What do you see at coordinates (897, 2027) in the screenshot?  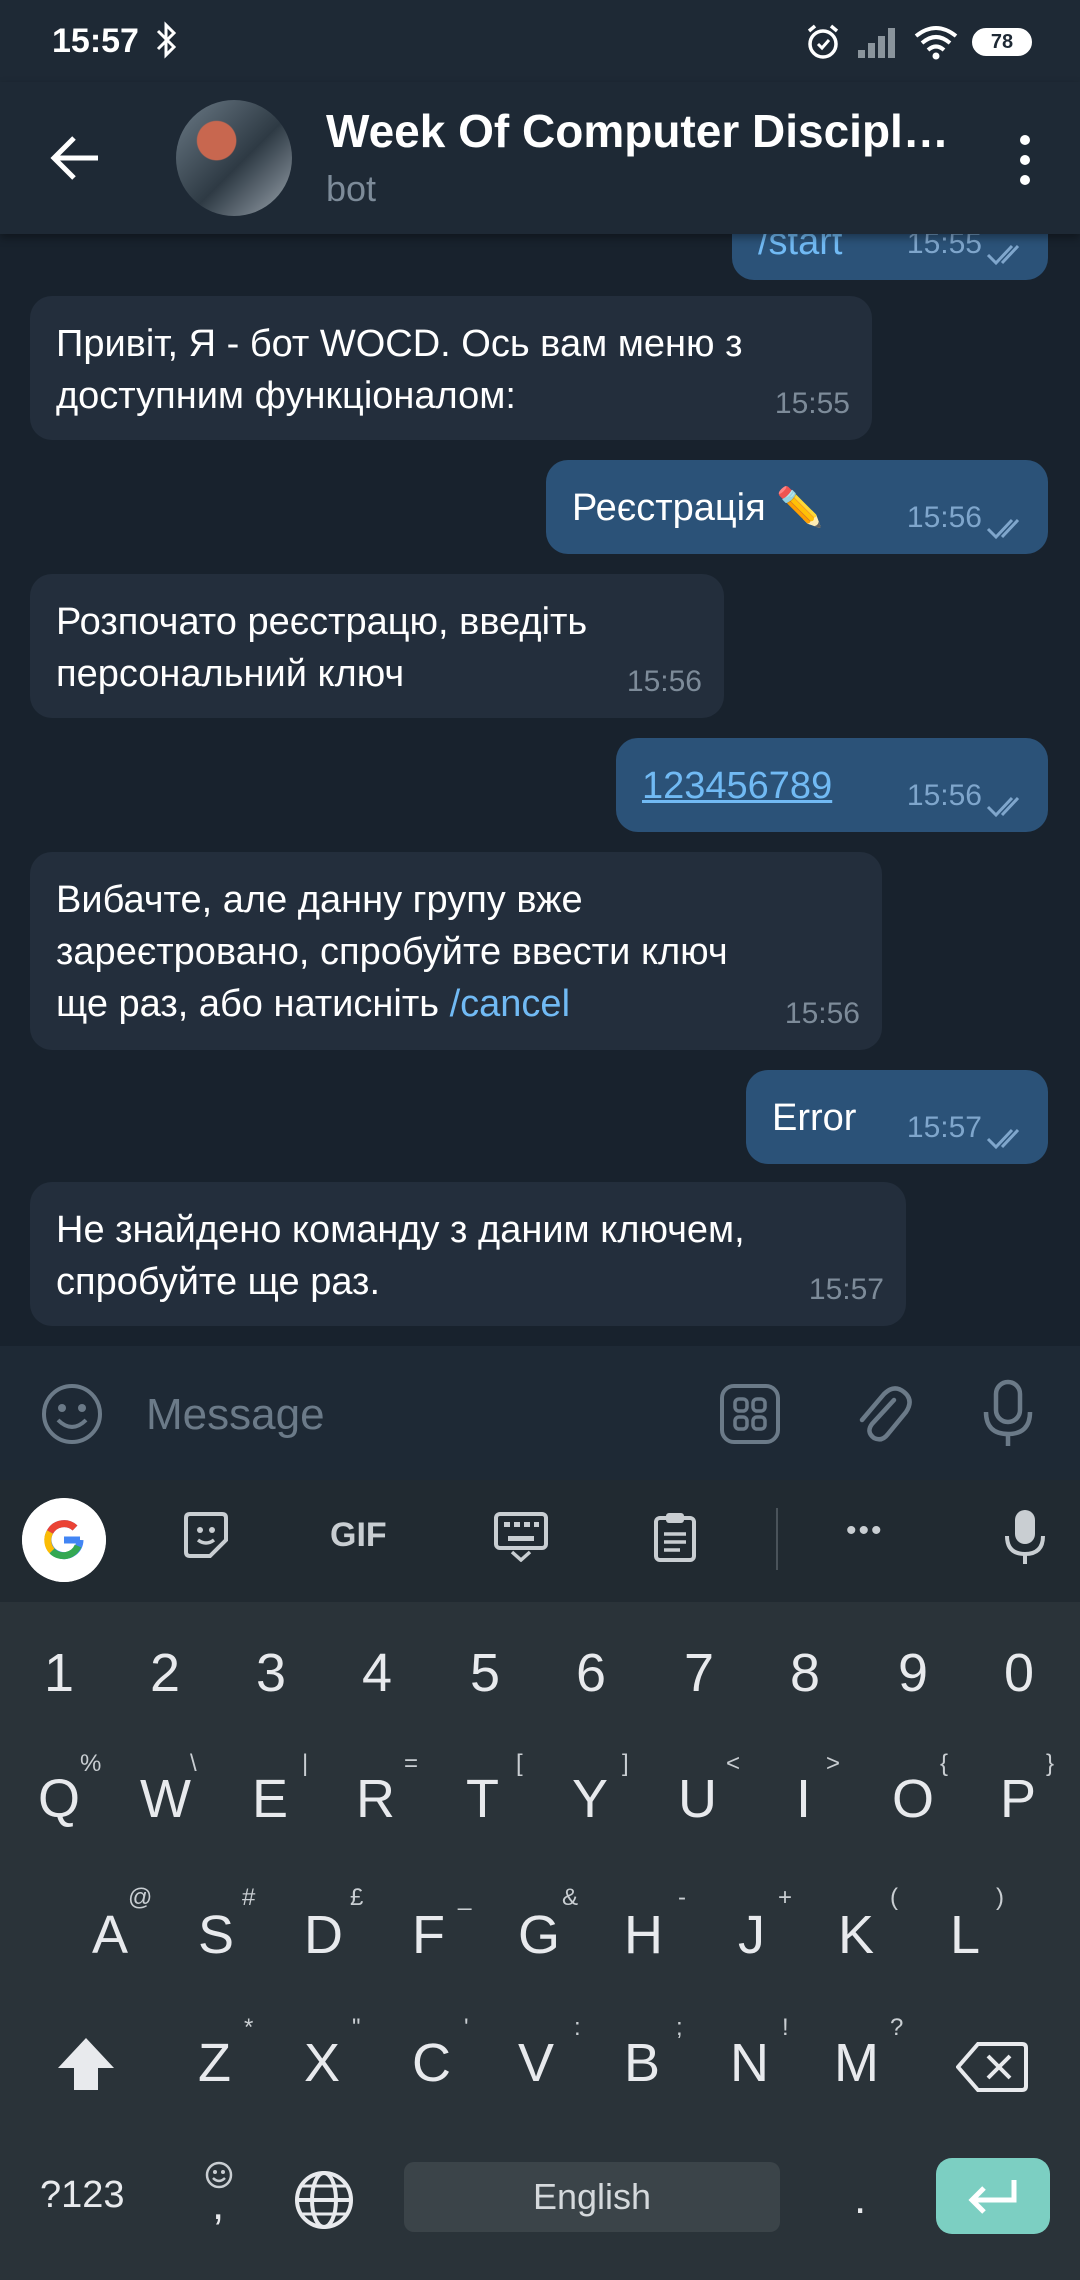 I see `key-hint: ?` at bounding box center [897, 2027].